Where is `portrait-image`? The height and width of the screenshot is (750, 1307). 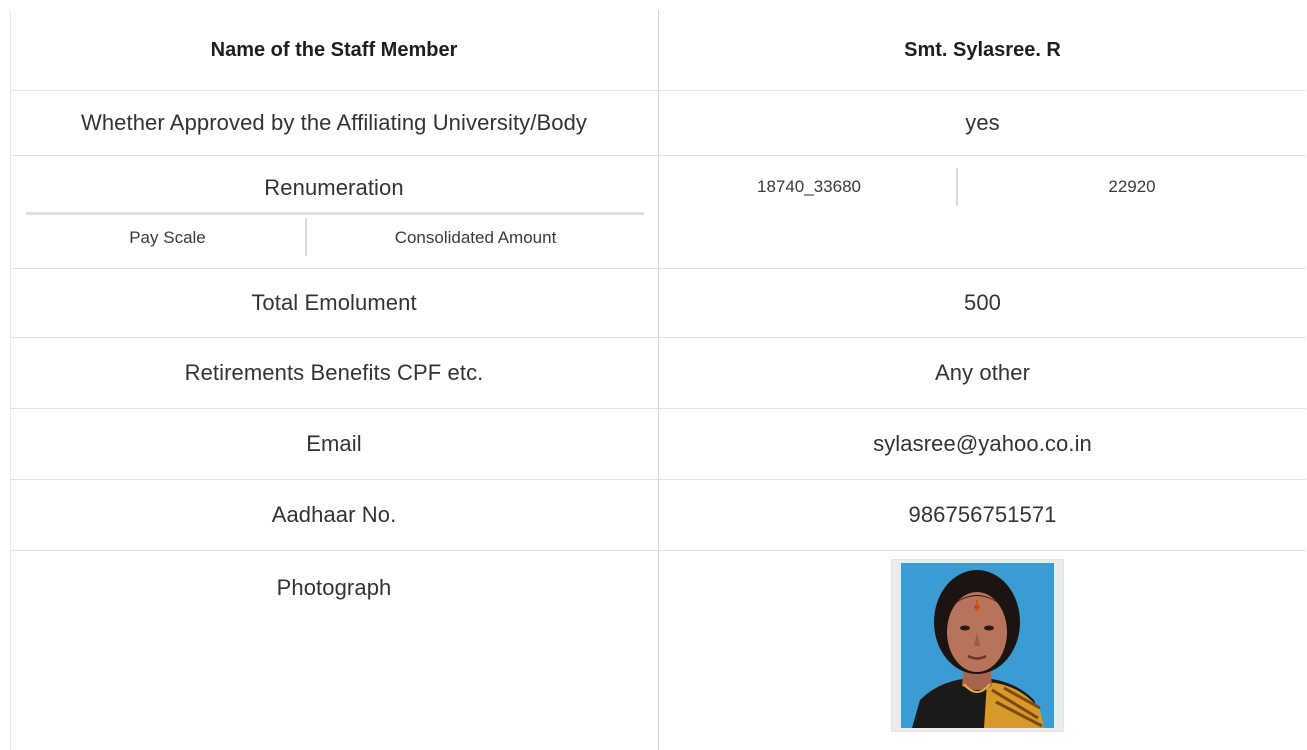 portrait-image is located at coordinates (977, 645).